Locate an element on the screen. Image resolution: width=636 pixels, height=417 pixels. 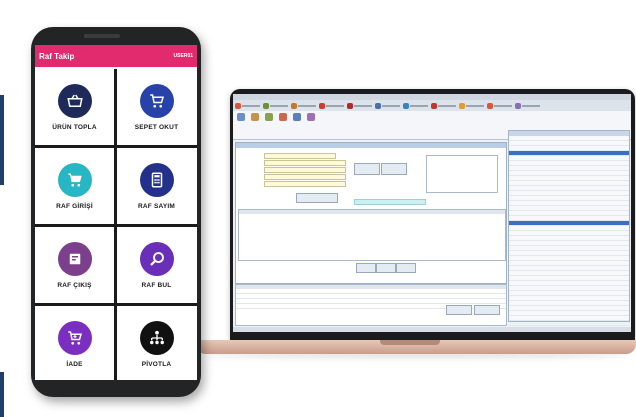
menu-item-raf-gi̇ri̇şi̇: RAF GİRİŞİ is located at coordinates (74, 186).